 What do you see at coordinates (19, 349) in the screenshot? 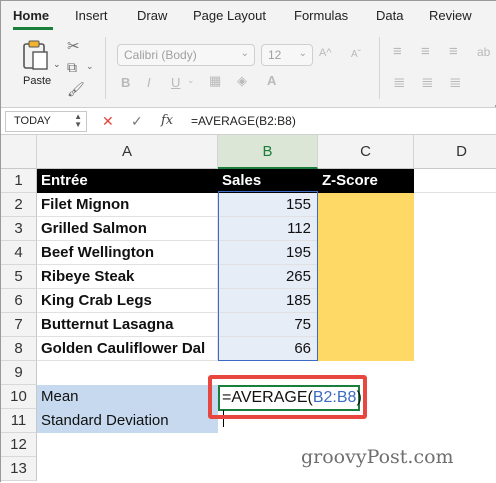
I see `row-header: 8` at bounding box center [19, 349].